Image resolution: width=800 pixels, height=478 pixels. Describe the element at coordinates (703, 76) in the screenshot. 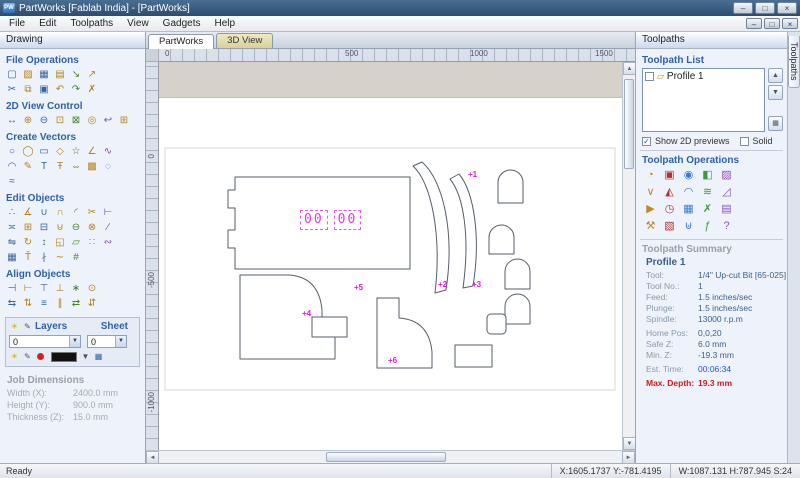

I see `toolpath-list-item: ▱ Profile 1` at that location.